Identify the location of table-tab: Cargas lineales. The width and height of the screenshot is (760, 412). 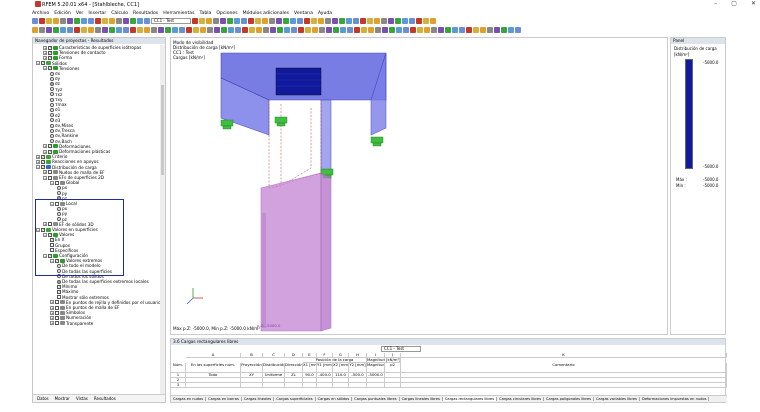
(258, 399).